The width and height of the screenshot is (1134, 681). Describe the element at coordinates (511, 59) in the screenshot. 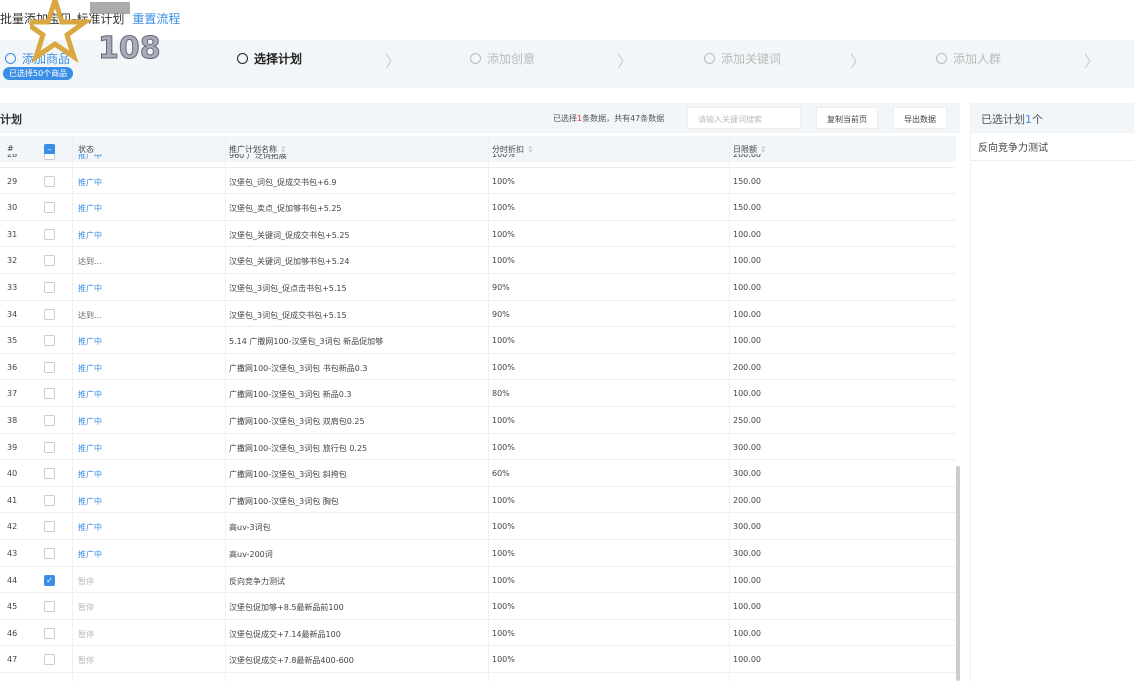

I see `step-label: 添加创意` at that location.